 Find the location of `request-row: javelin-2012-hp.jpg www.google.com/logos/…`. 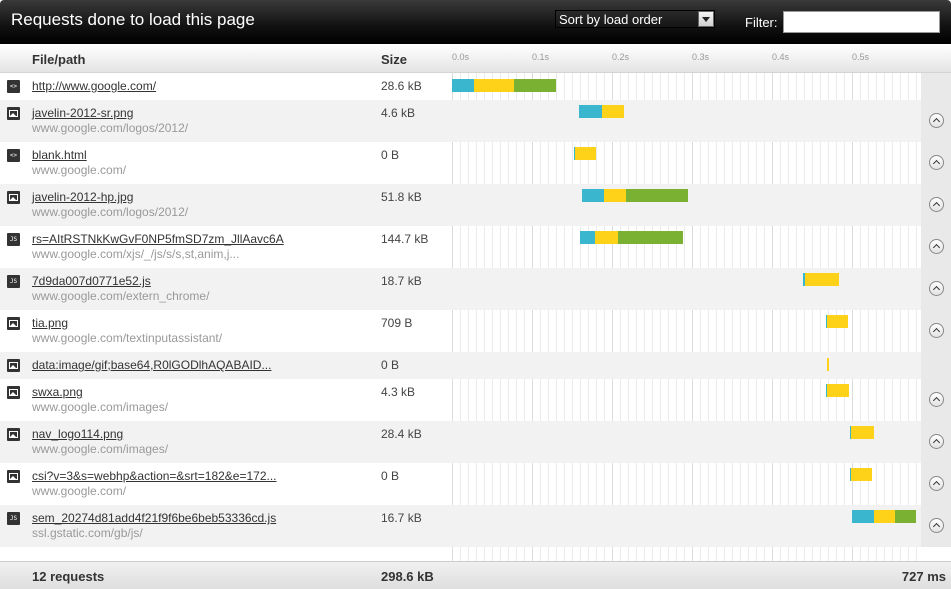

request-row: javelin-2012-hp.jpg www.google.com/logos/… is located at coordinates (475, 205).